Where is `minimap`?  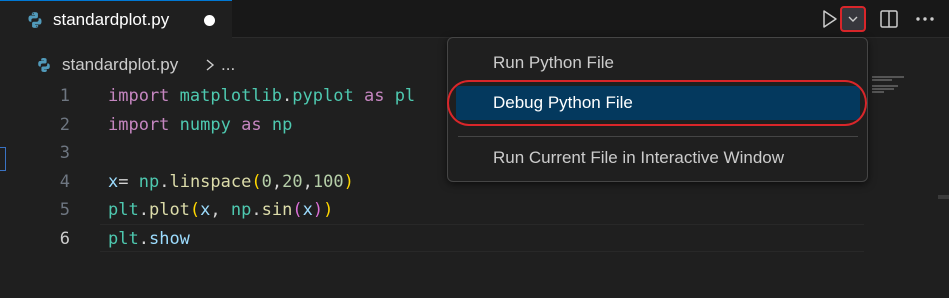
minimap is located at coordinates (892, 86).